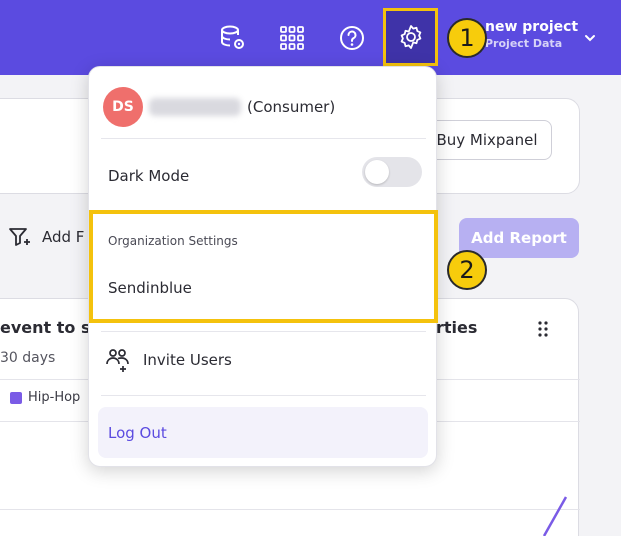 The height and width of the screenshot is (536, 621). I want to click on top-navigation-bar: new project Project Data, so click(310, 37).